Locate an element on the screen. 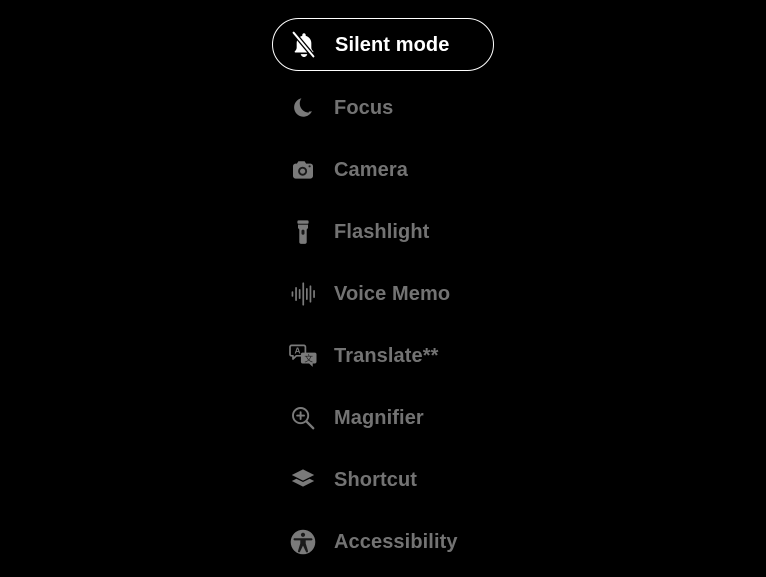 The image size is (766, 577). magnifier-icon is located at coordinates (303, 418).